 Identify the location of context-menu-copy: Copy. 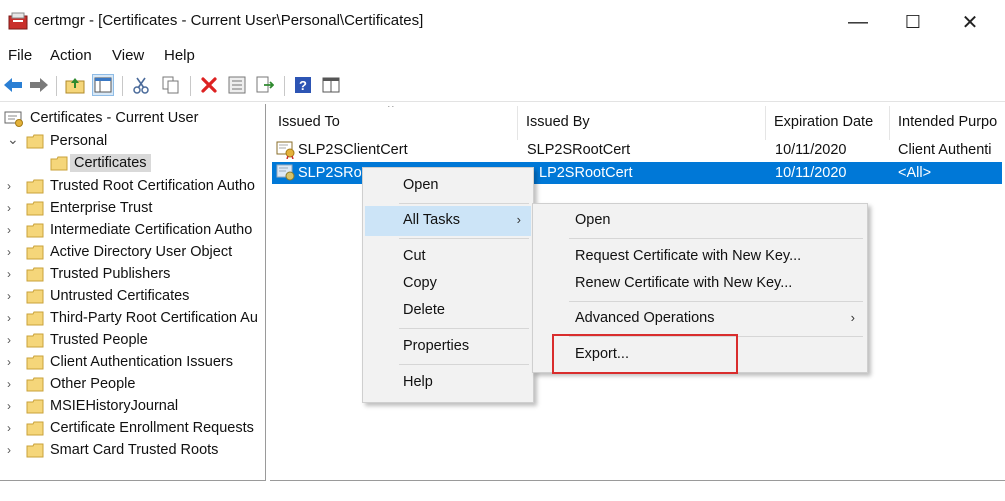
(448, 284).